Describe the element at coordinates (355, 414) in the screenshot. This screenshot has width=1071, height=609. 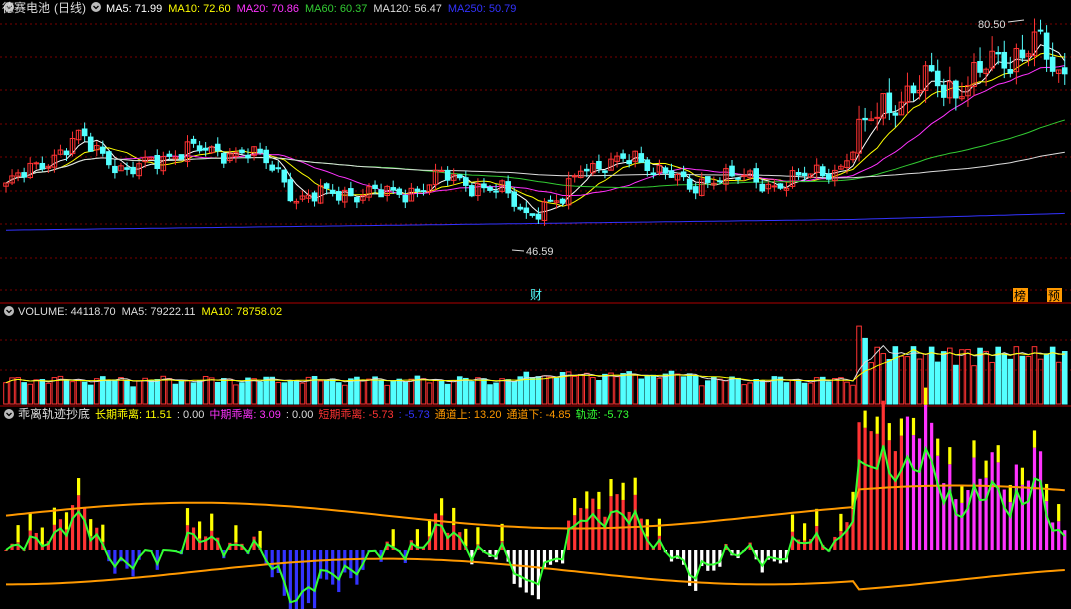
I see `indicator-legend-item-4: 短期乖离: -5.73` at that location.